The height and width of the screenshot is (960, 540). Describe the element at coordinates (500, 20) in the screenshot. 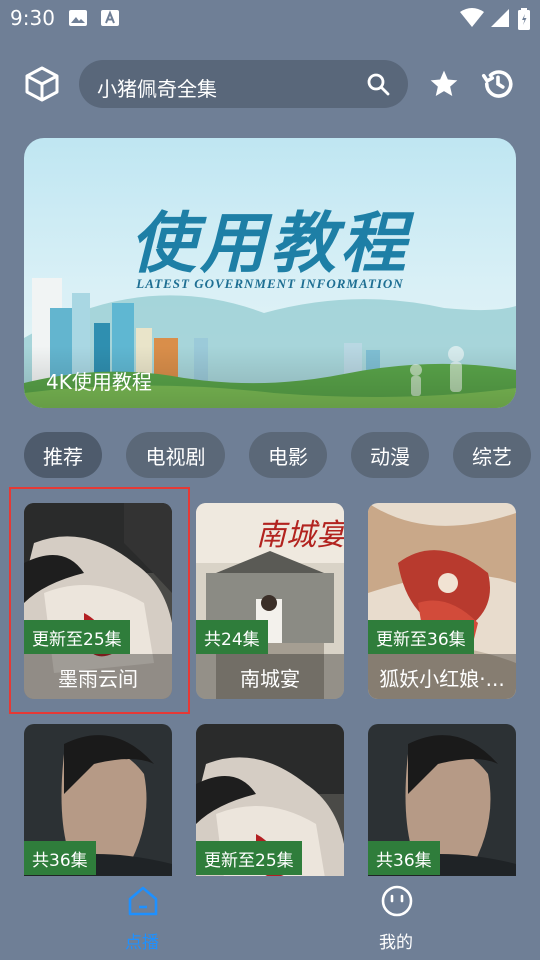

I see `signal-icon` at that location.